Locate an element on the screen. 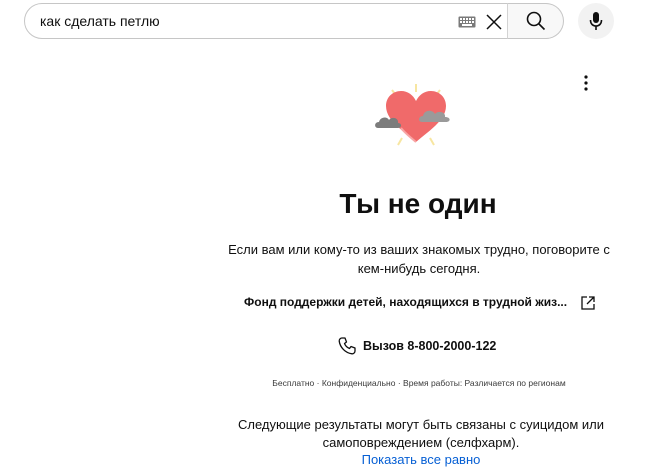 The width and height of the screenshot is (670, 469). more-vertical-icon is located at coordinates (586, 83).